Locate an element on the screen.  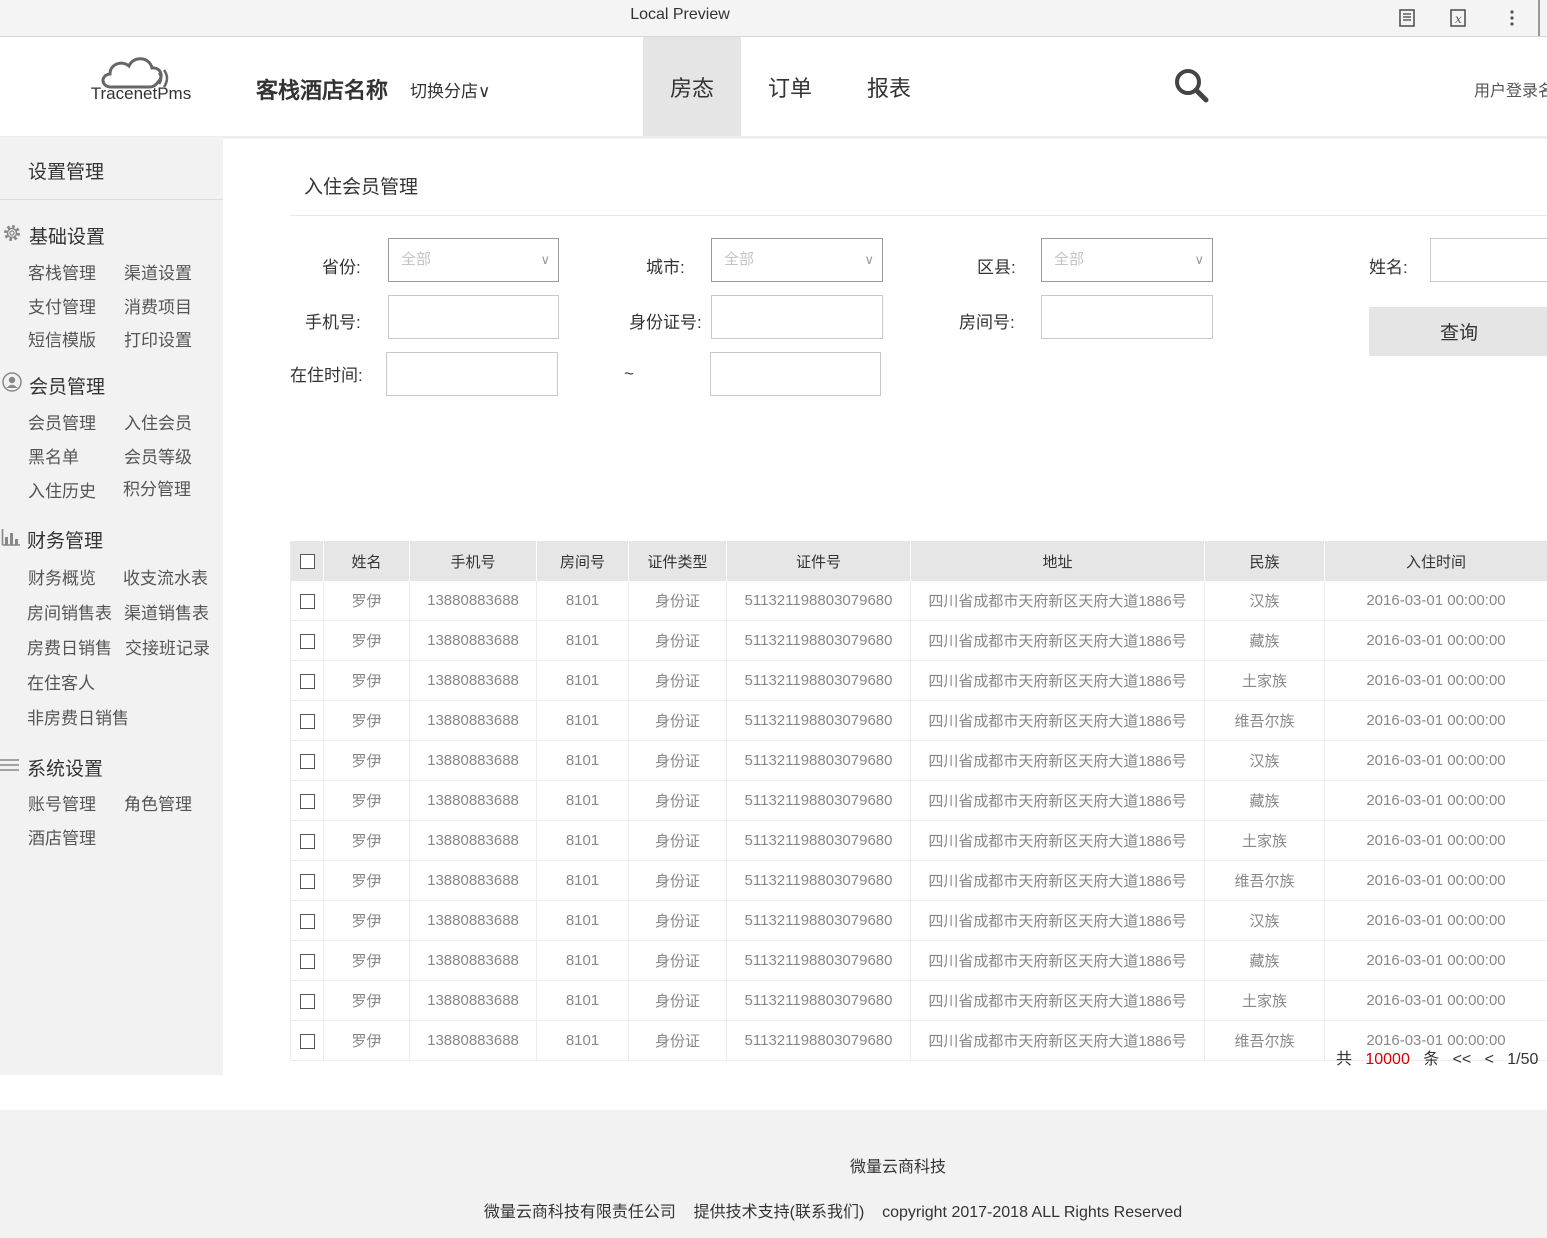
sidebar-item-room-sales: 房间销售表 is located at coordinates (69, 611).